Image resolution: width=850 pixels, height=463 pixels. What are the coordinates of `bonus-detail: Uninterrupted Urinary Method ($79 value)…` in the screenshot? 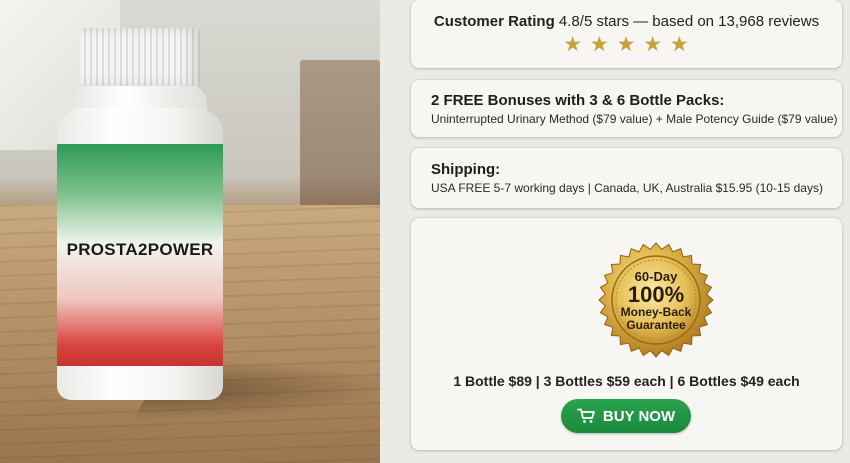 It's located at (634, 119).